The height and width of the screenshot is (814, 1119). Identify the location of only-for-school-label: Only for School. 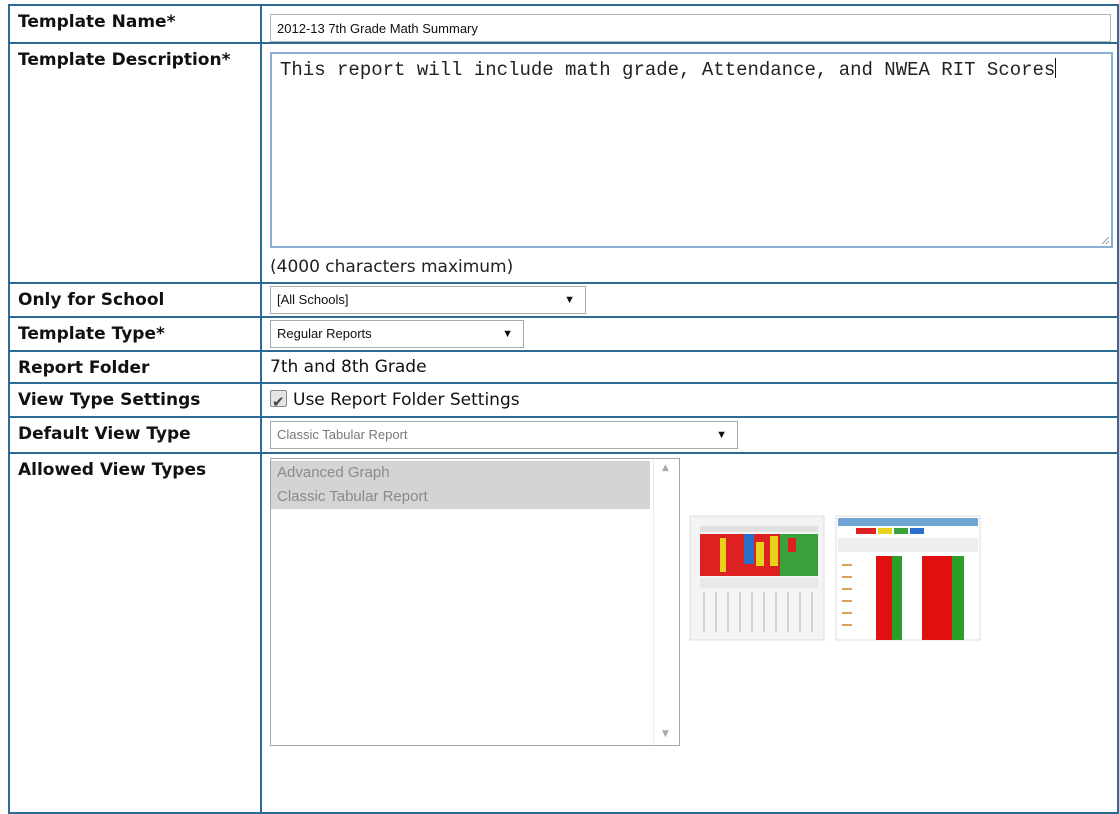
(135, 300).